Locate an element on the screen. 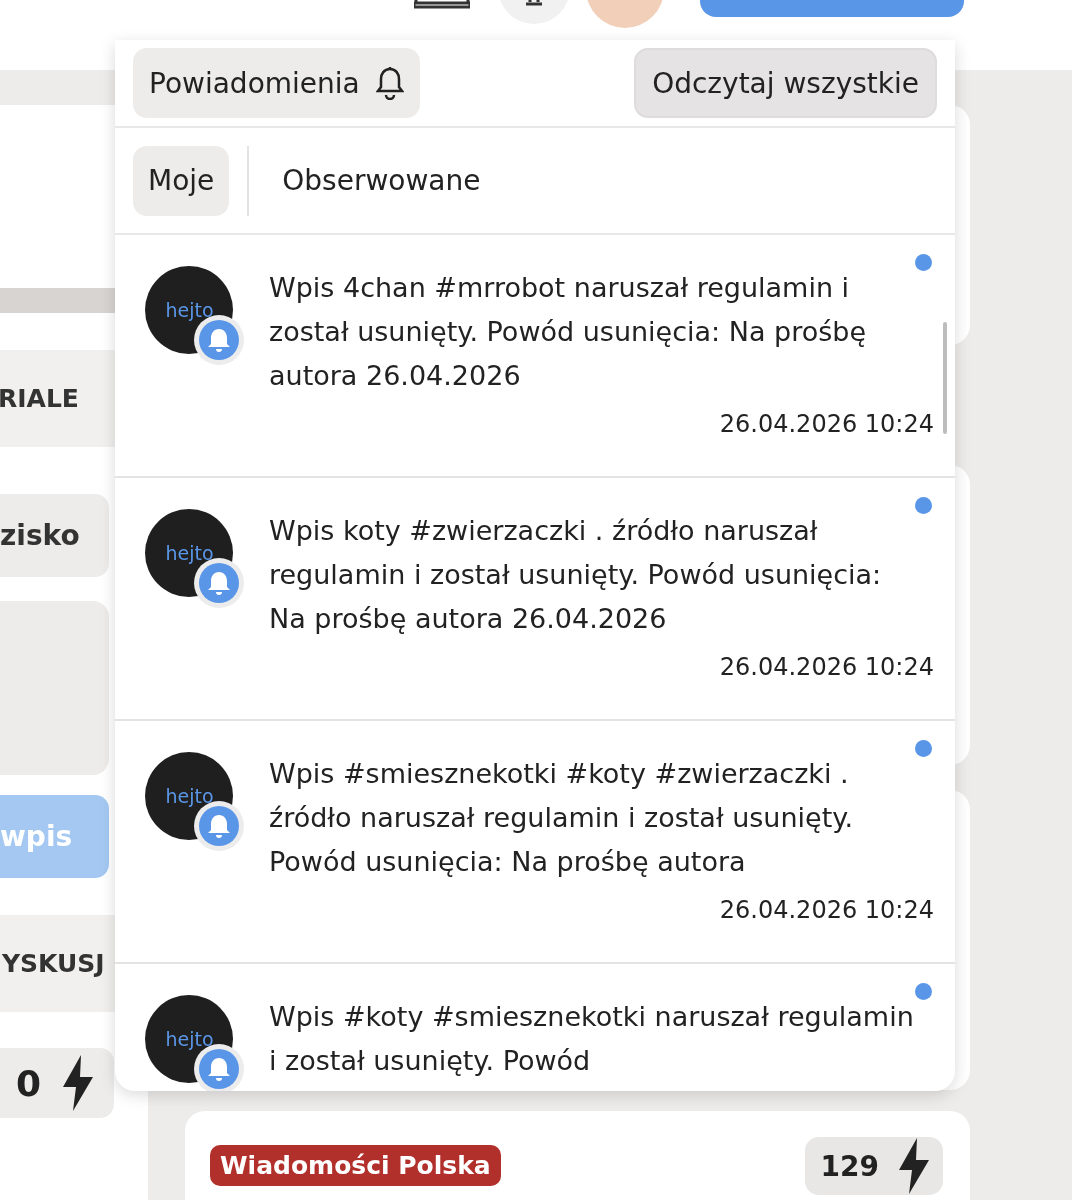 This screenshot has height=1200, width=1072. vote-counter: 129 is located at coordinates (873, 1166).